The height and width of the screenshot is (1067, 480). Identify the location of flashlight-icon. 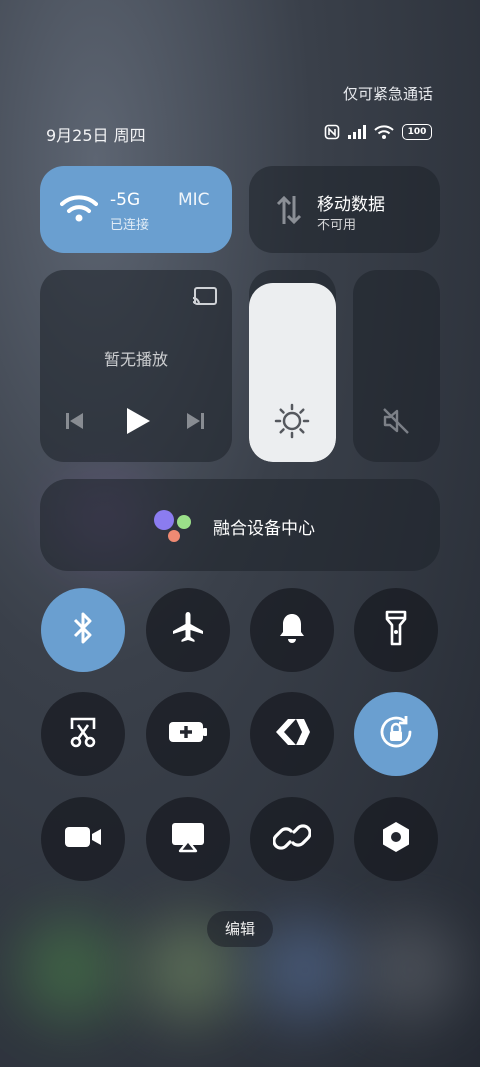
(396, 630).